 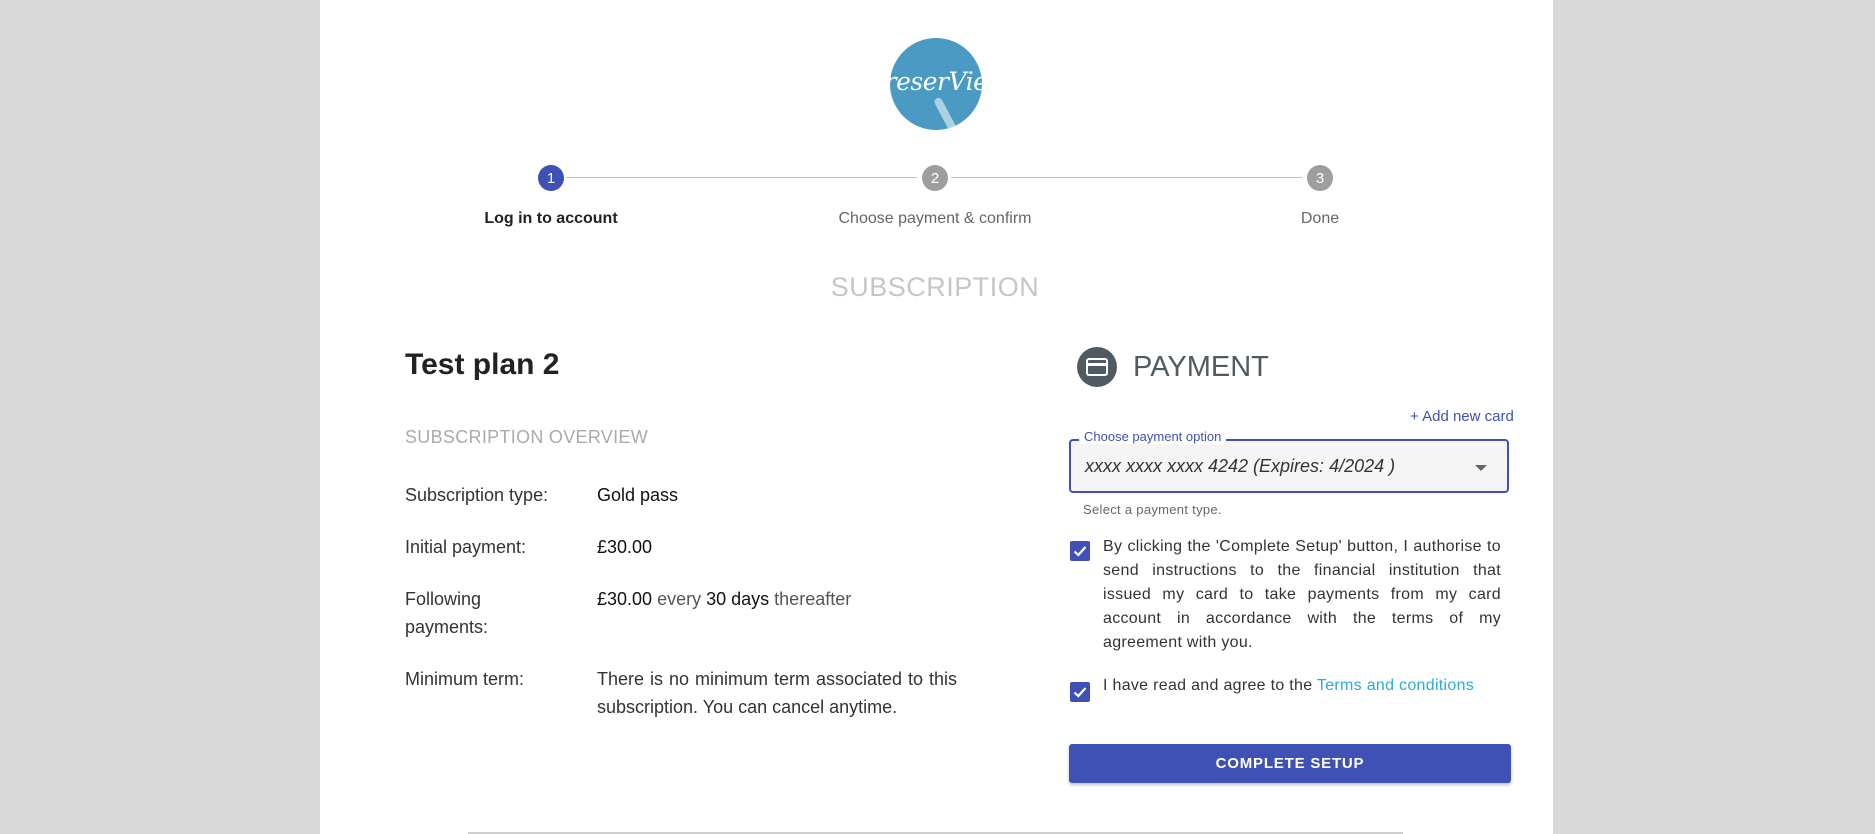 I want to click on following-every: every, so click(x=679, y=599).